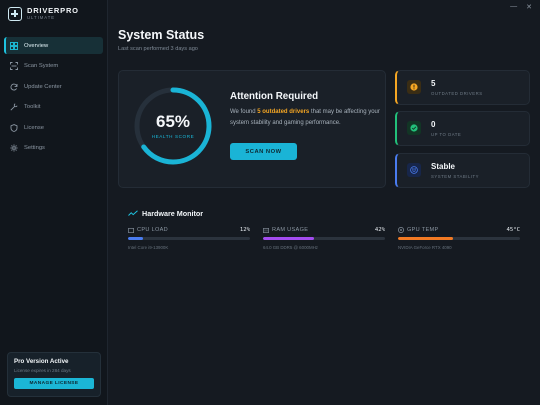 The image size is (540, 405). What do you see at coordinates (274, 96) in the screenshot?
I see `attention-title: Attention Required` at bounding box center [274, 96].